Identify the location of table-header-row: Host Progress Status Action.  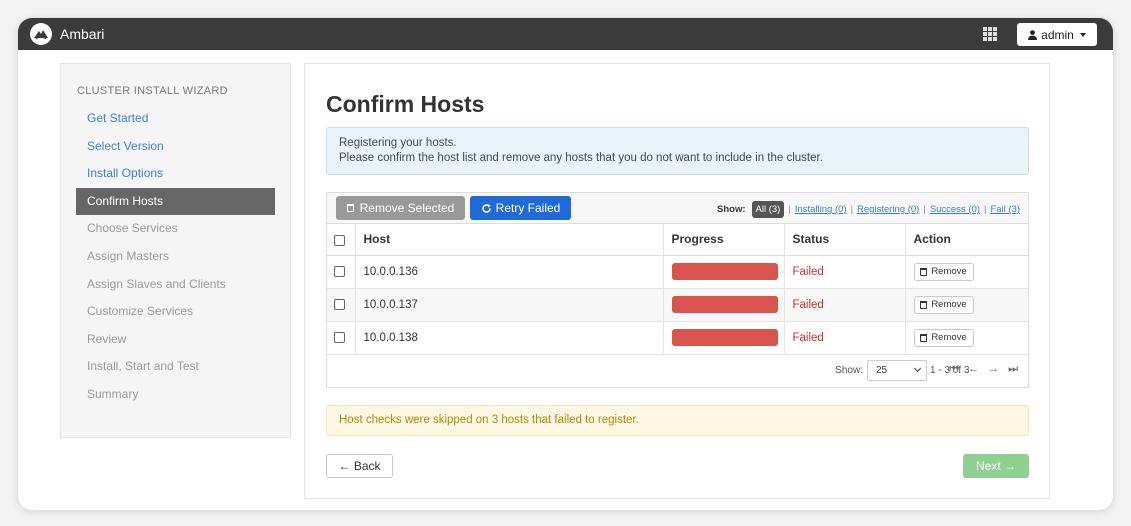
(677, 240).